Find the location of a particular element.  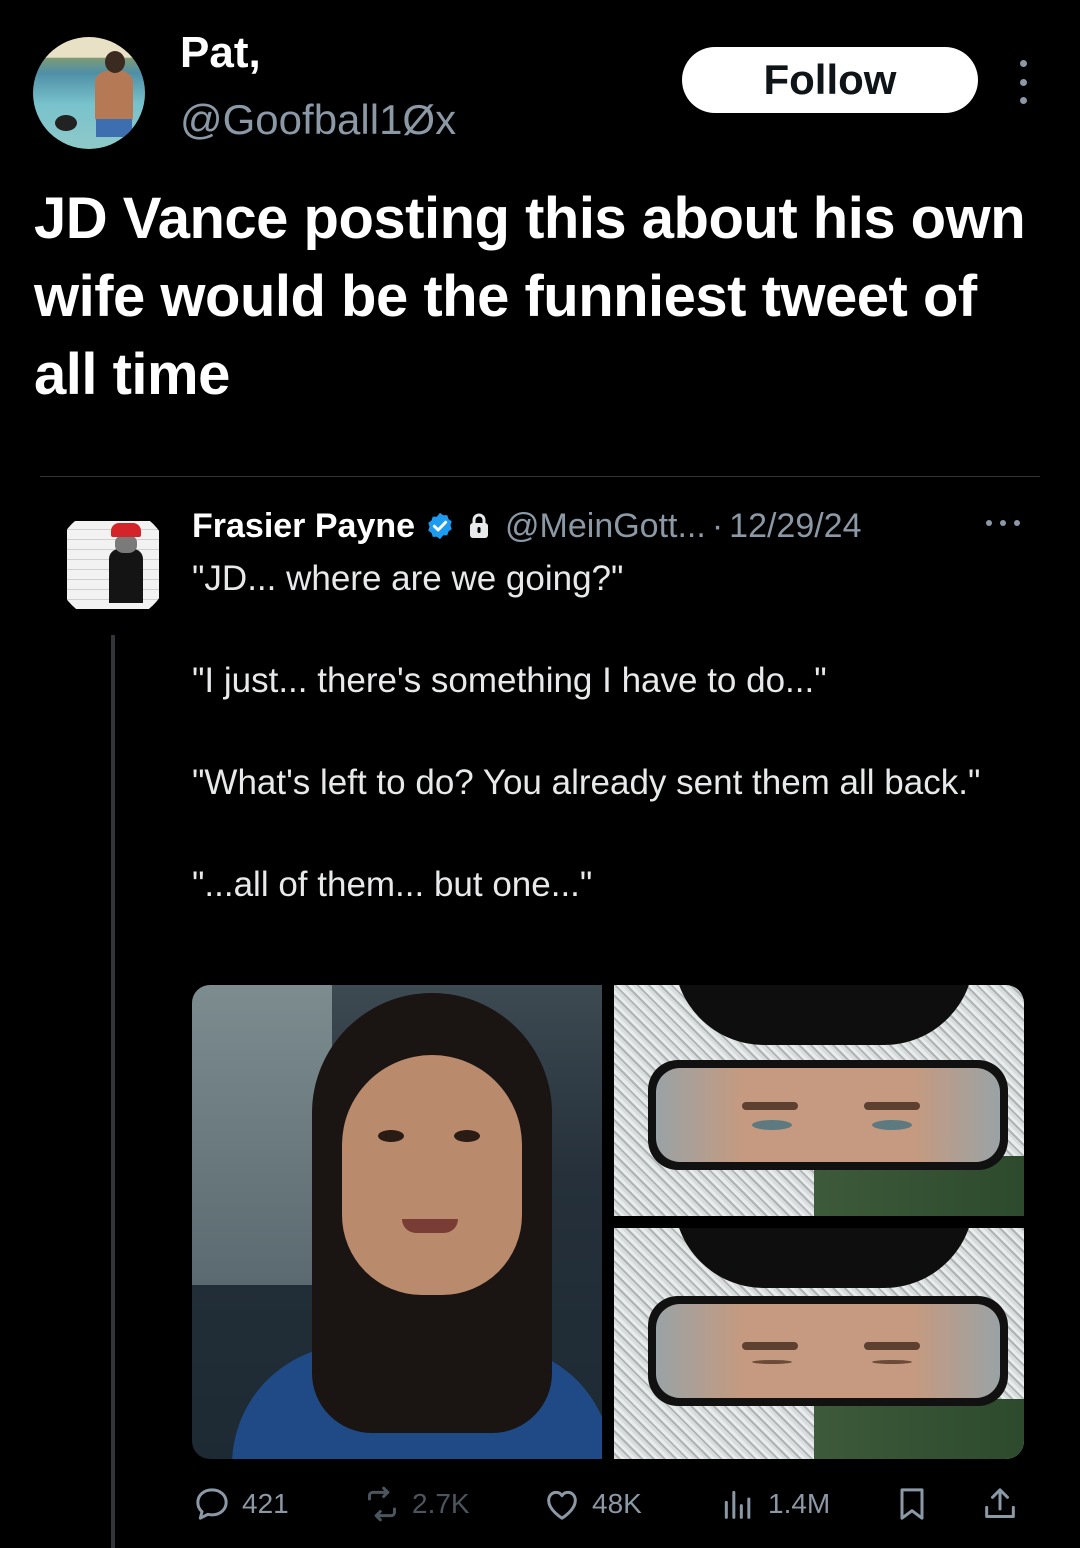

divider is located at coordinates (540, 476).